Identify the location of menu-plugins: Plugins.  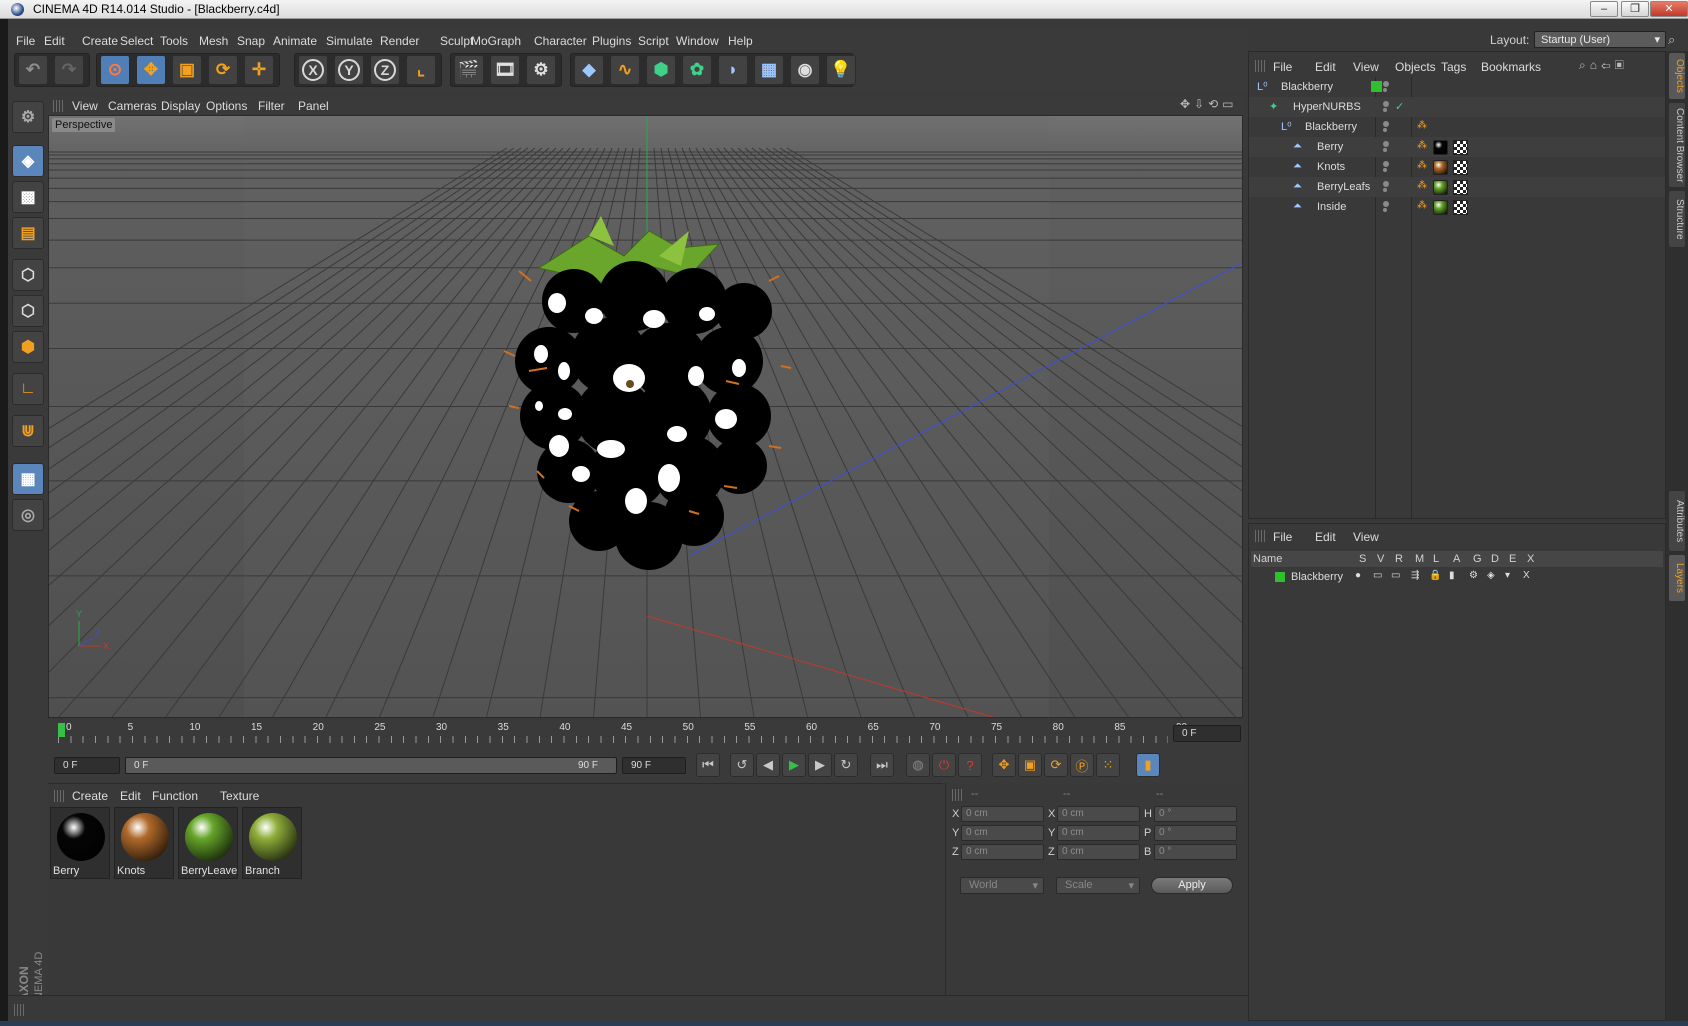
(611, 41).